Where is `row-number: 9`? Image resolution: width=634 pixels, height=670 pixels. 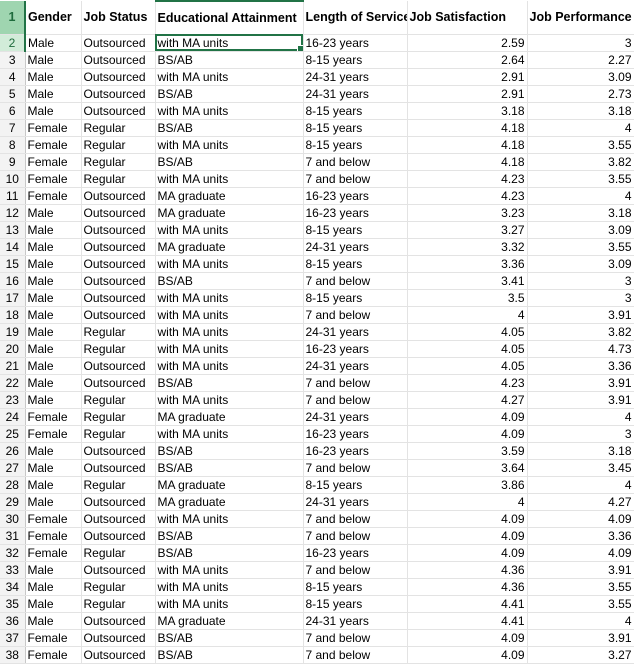 row-number: 9 is located at coordinates (13, 162).